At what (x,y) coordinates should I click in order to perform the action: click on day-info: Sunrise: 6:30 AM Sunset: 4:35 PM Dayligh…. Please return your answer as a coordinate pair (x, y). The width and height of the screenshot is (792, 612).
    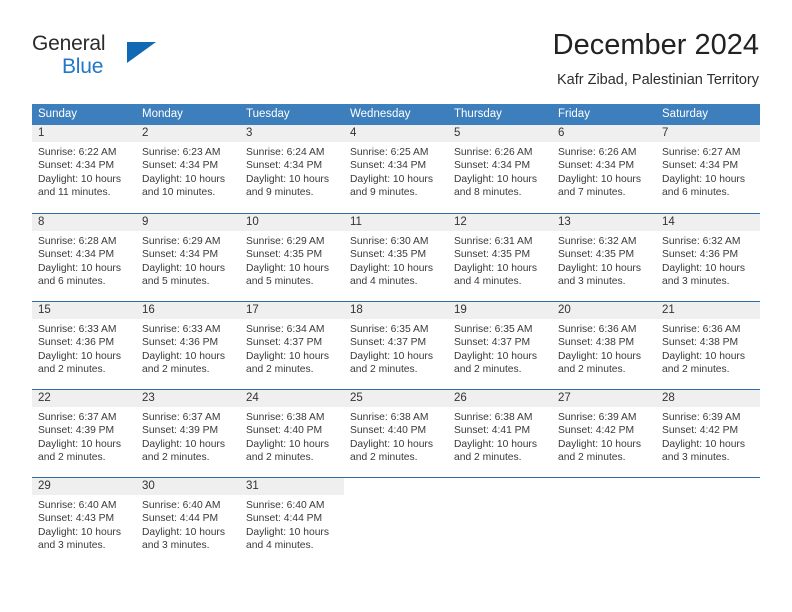
    Looking at the image, I should click on (396, 259).